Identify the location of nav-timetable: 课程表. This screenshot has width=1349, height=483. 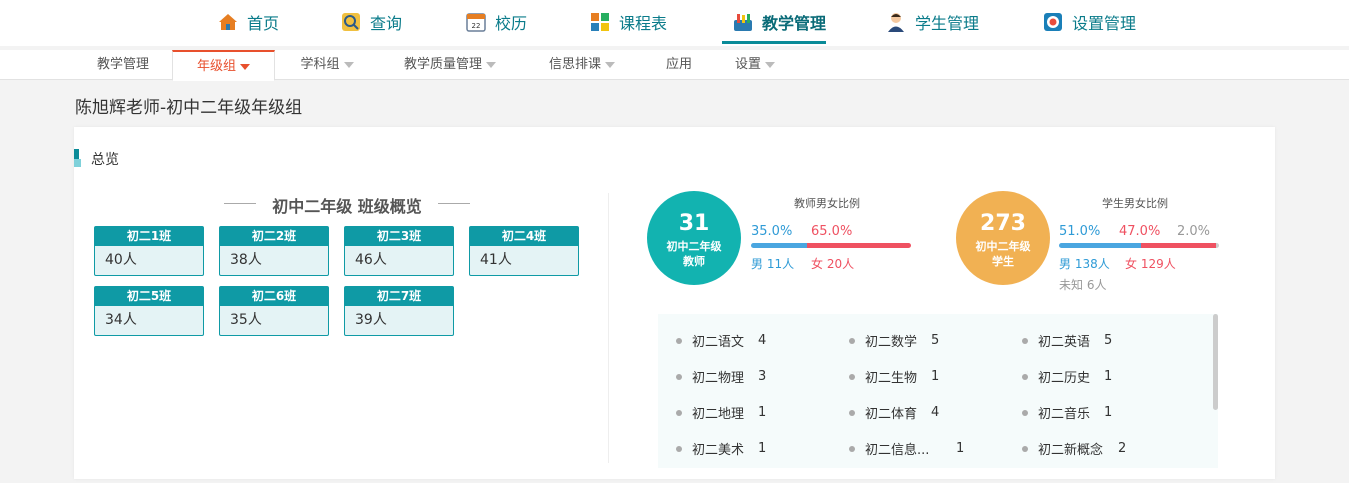
(628, 22).